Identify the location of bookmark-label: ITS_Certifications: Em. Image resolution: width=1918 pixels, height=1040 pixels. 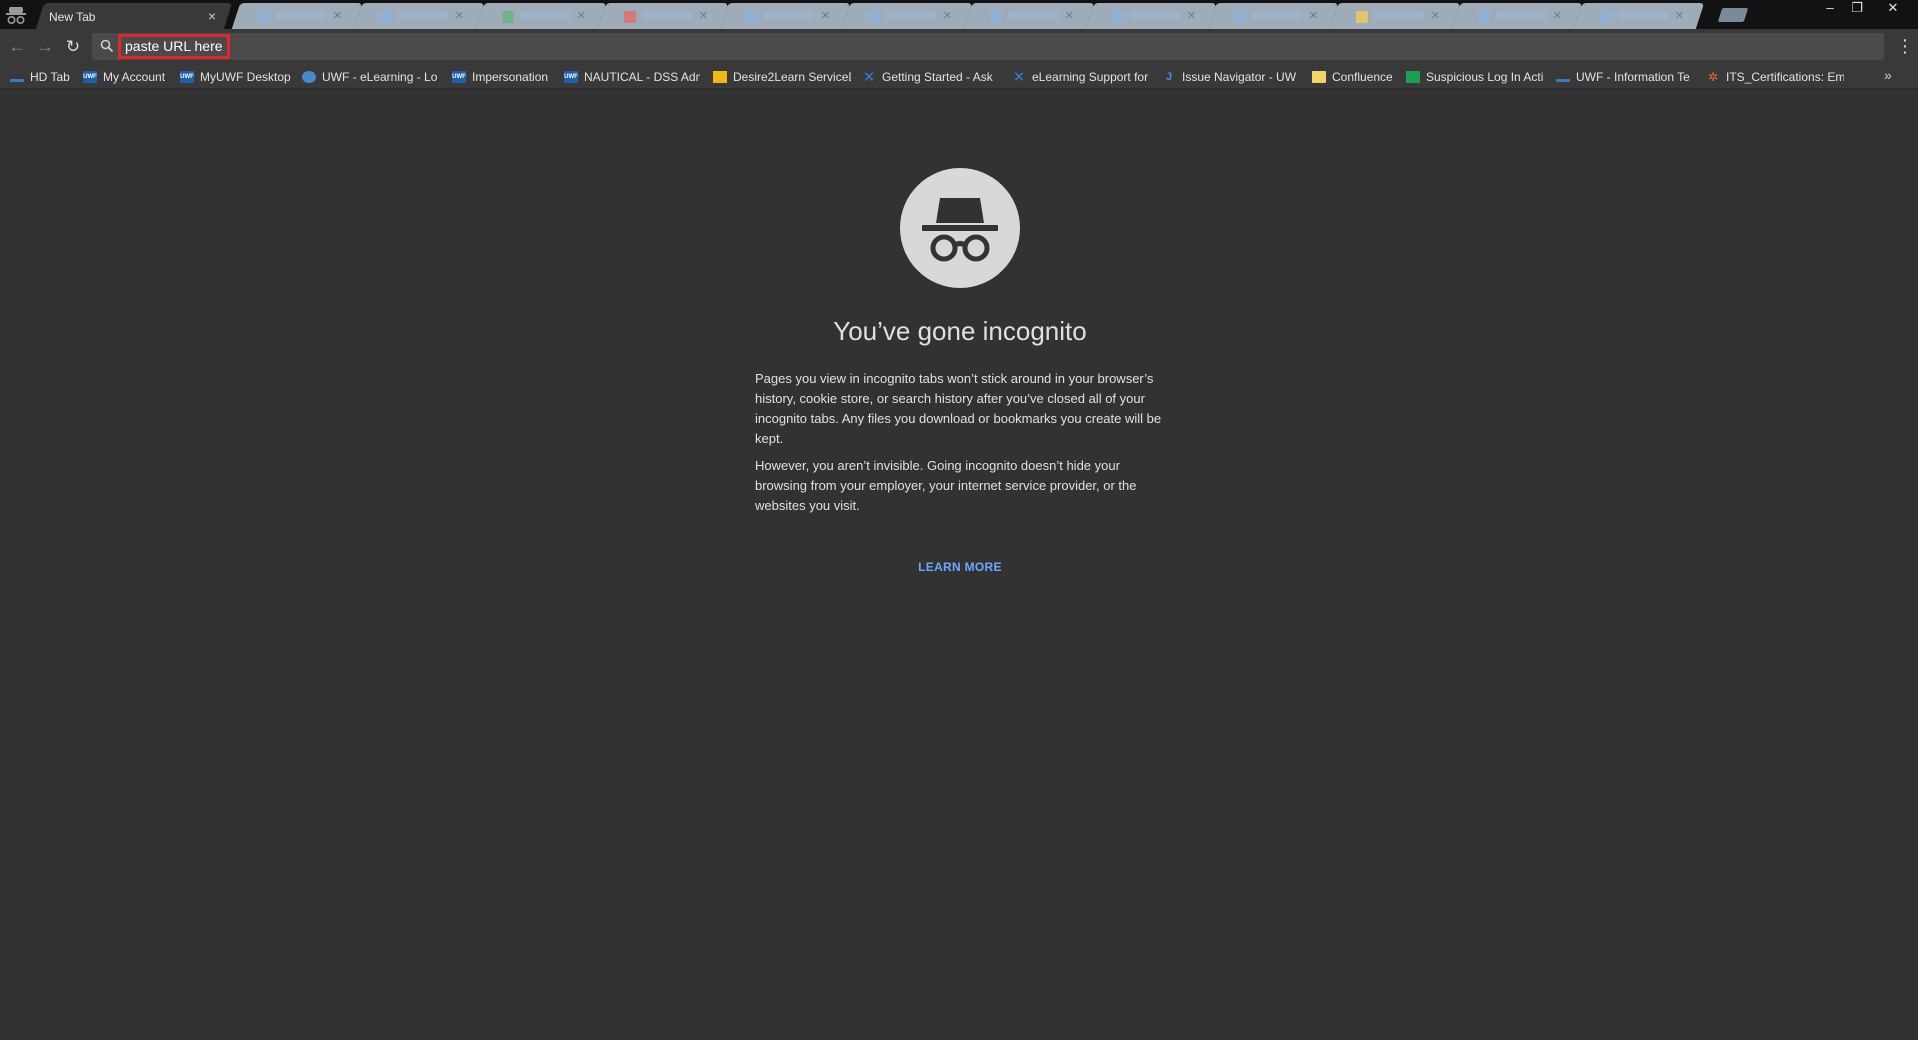
(1785, 77).